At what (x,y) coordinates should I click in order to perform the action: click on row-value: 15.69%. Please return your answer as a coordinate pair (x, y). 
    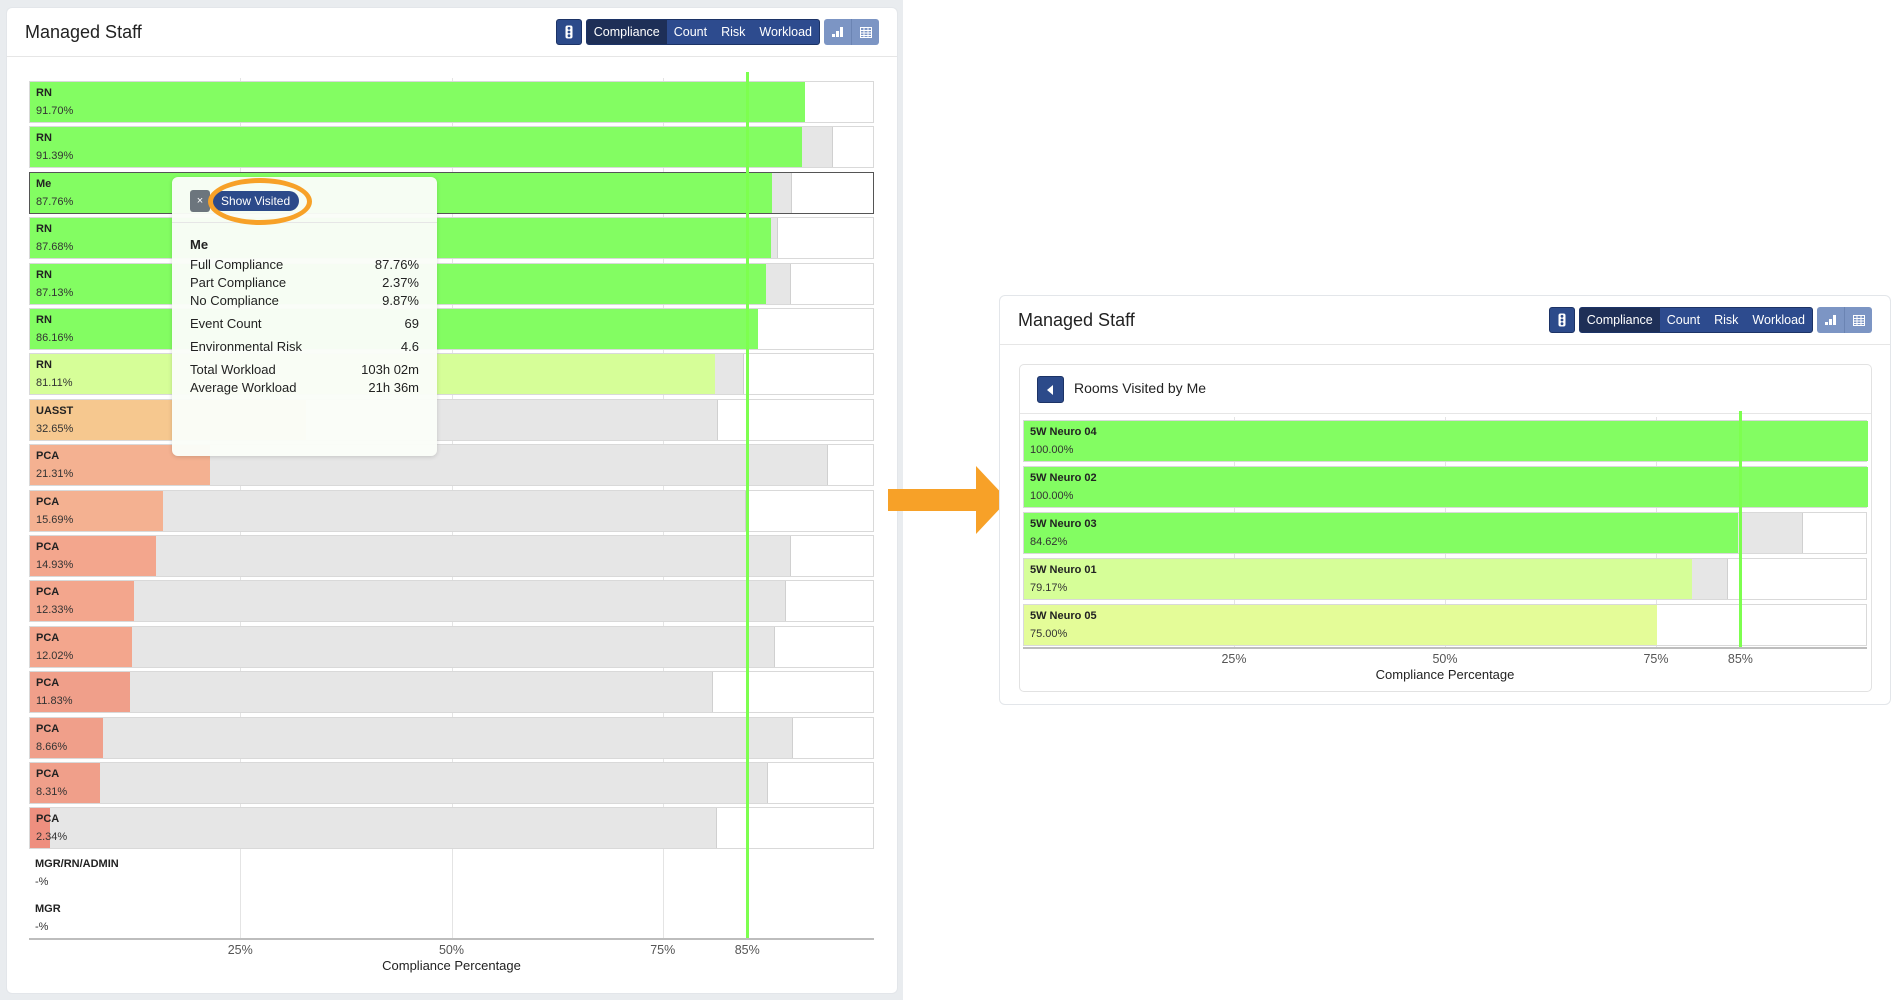
    Looking at the image, I should click on (55, 519).